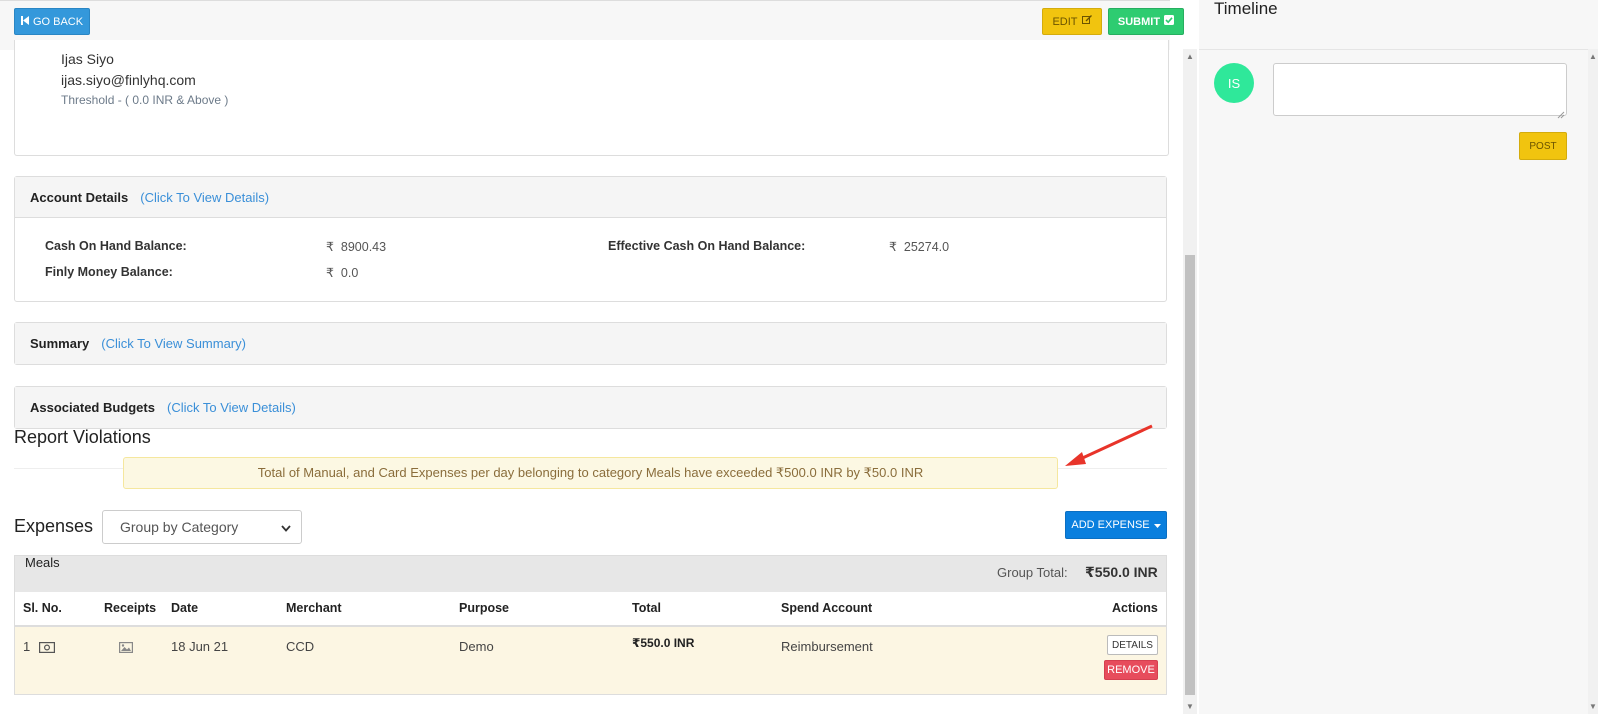 This screenshot has height=714, width=1598. Describe the element at coordinates (1593, 706) in the screenshot. I see `timeline-scroll-down-arrow-icon: ▼` at that location.